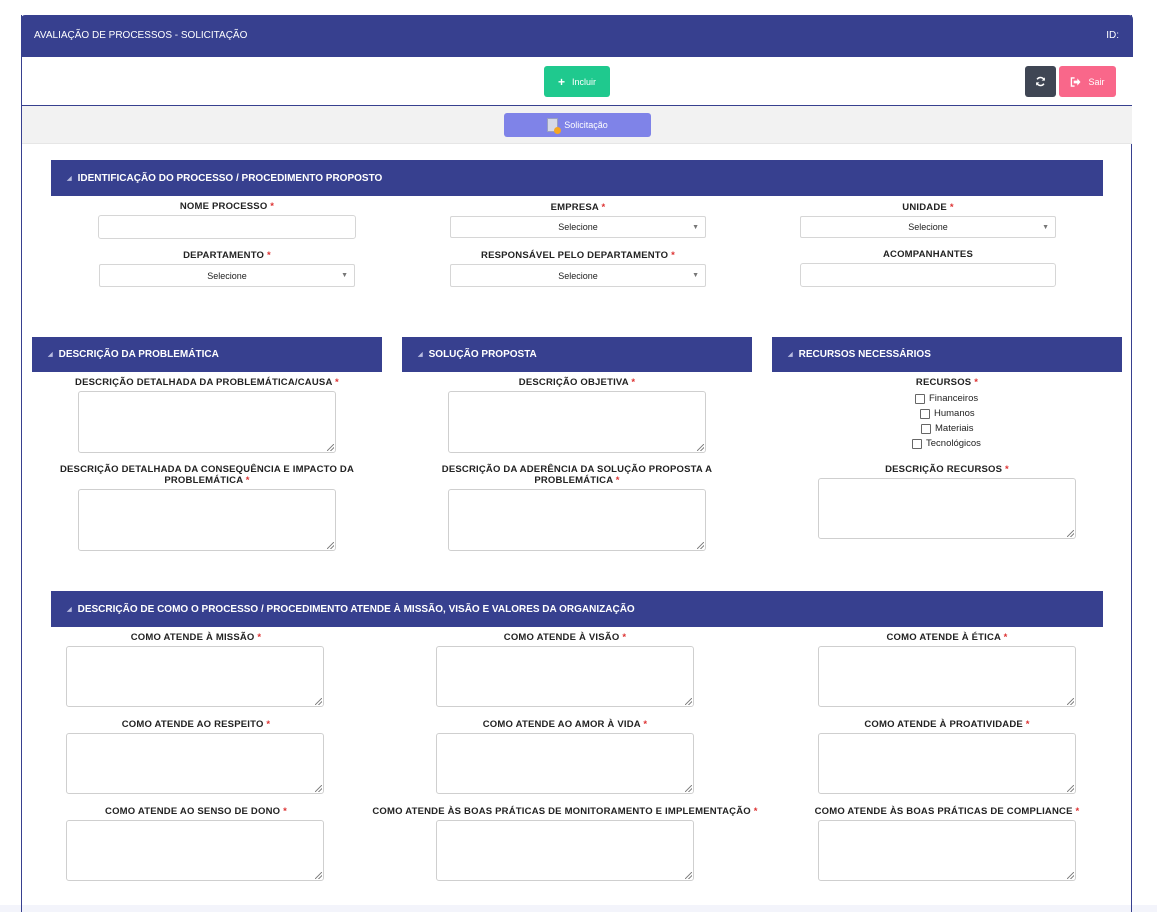 The image size is (1157, 912). What do you see at coordinates (928, 207) in the screenshot?
I see `unidade-label: UNIDADE *` at bounding box center [928, 207].